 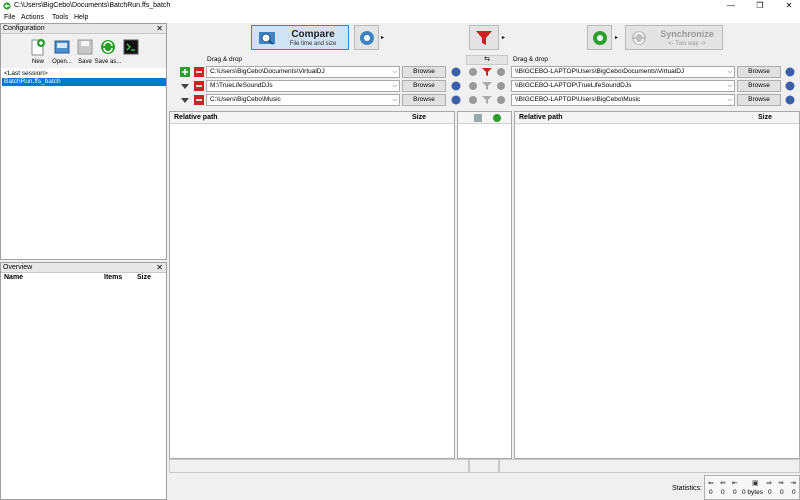 I want to click on menu-tools: Tools, so click(x=60, y=17).